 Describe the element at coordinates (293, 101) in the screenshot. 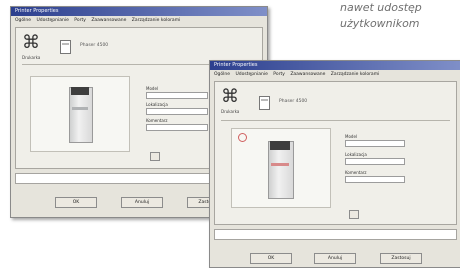

I see `front-printer-name: Phaser 4500` at that location.